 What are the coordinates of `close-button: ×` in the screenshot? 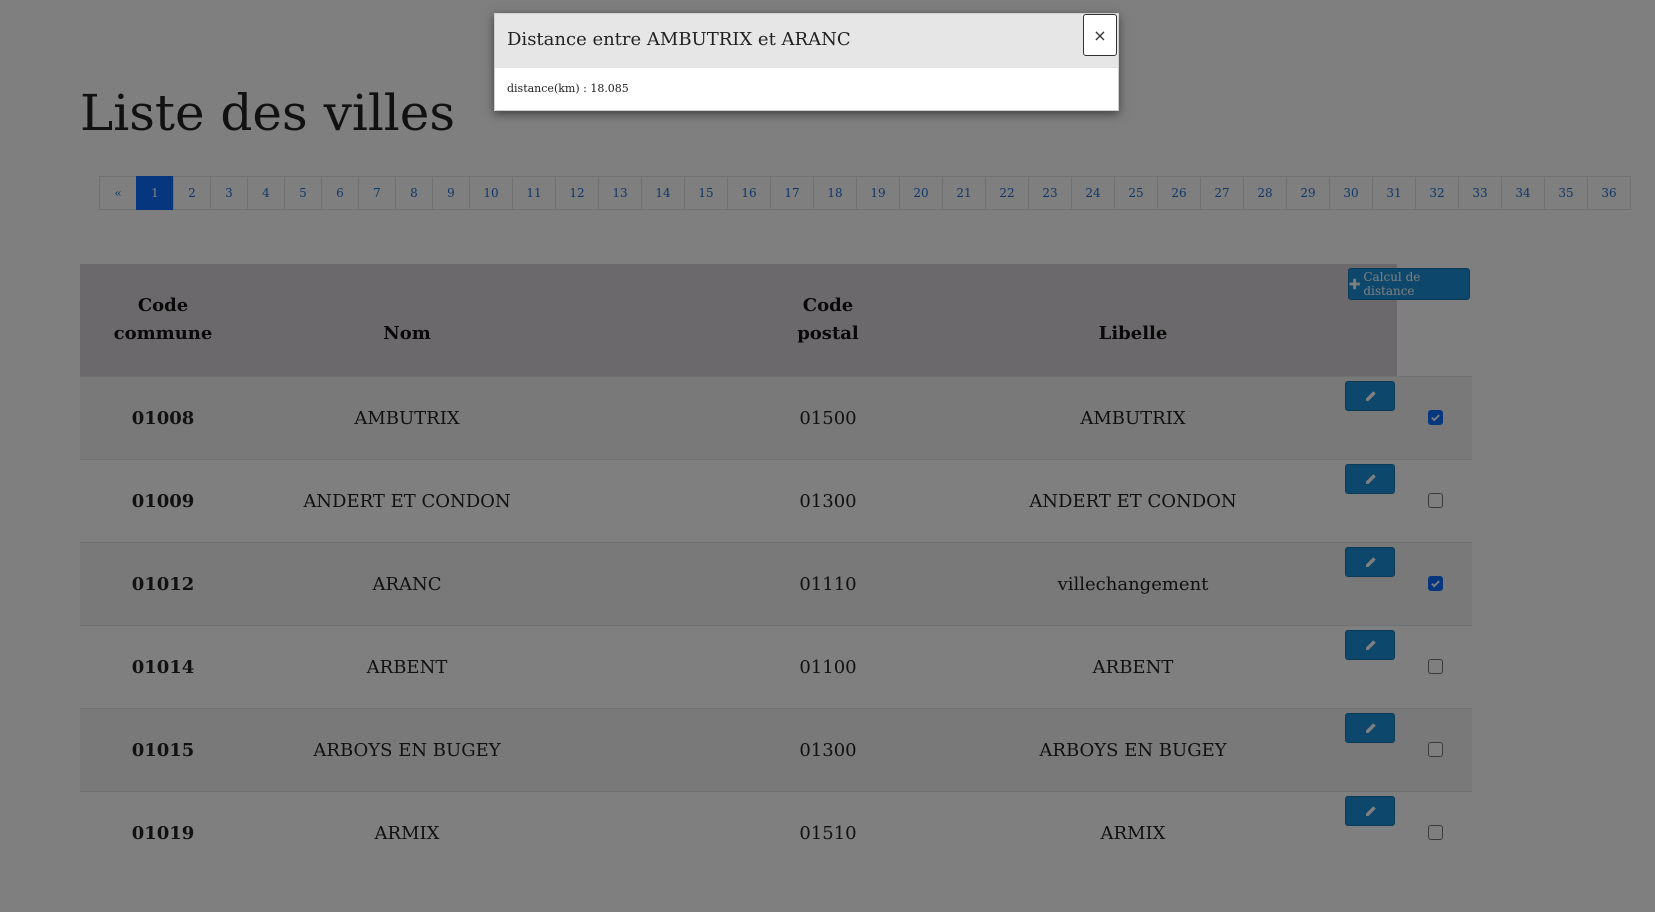 It's located at (1100, 35).